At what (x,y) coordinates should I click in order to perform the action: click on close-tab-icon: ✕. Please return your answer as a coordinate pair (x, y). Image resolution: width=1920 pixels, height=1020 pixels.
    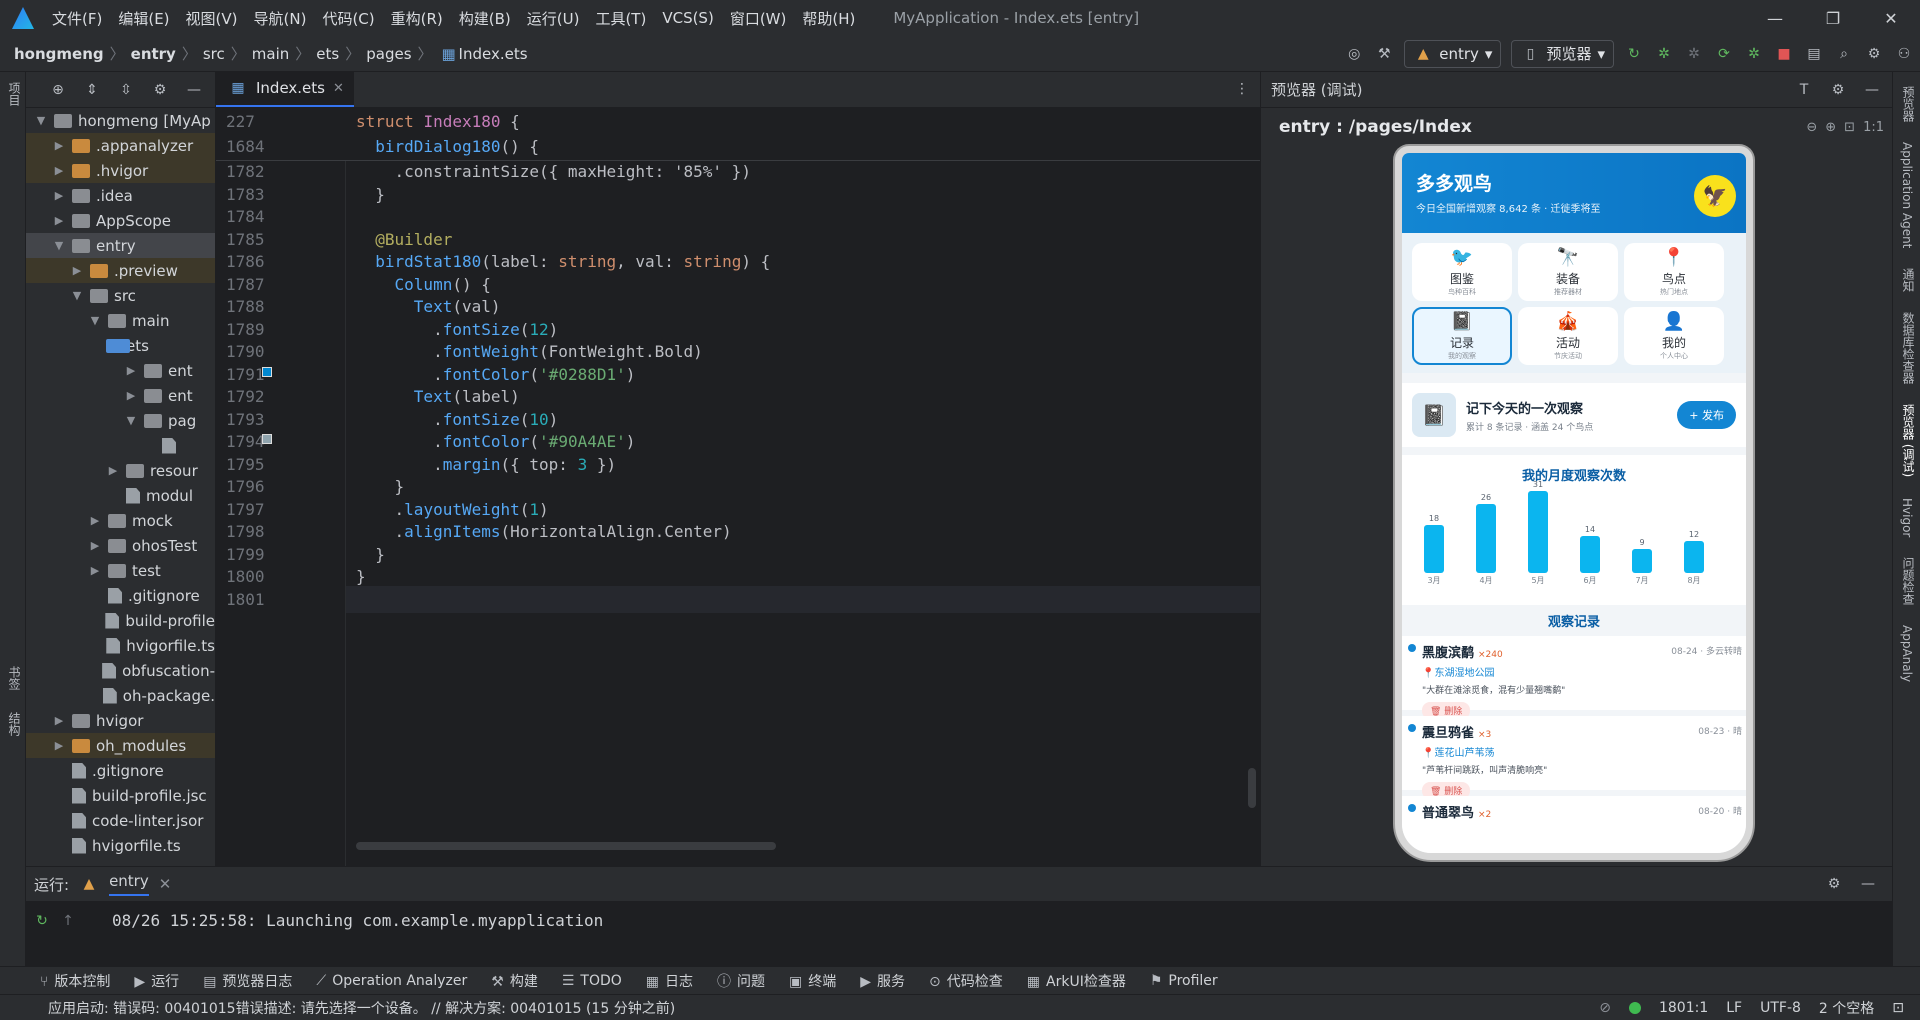
    Looking at the image, I should click on (165, 884).